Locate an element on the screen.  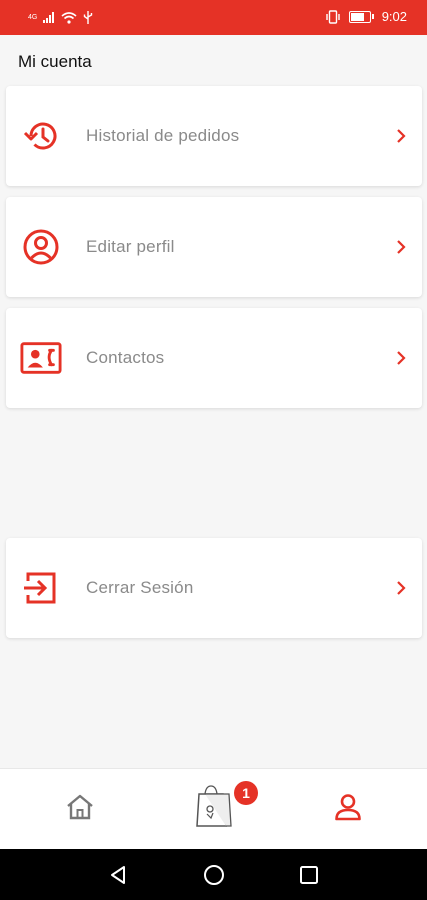
battery-icon is located at coordinates (359, 16).